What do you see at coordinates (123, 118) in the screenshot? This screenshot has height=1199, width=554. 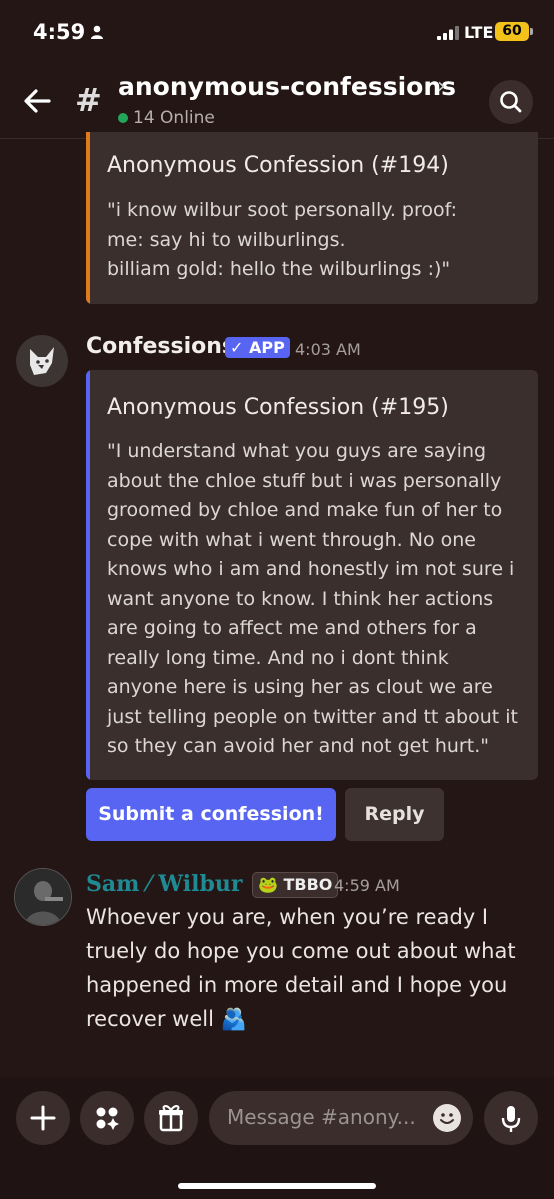 I see `online-dot-icon` at bounding box center [123, 118].